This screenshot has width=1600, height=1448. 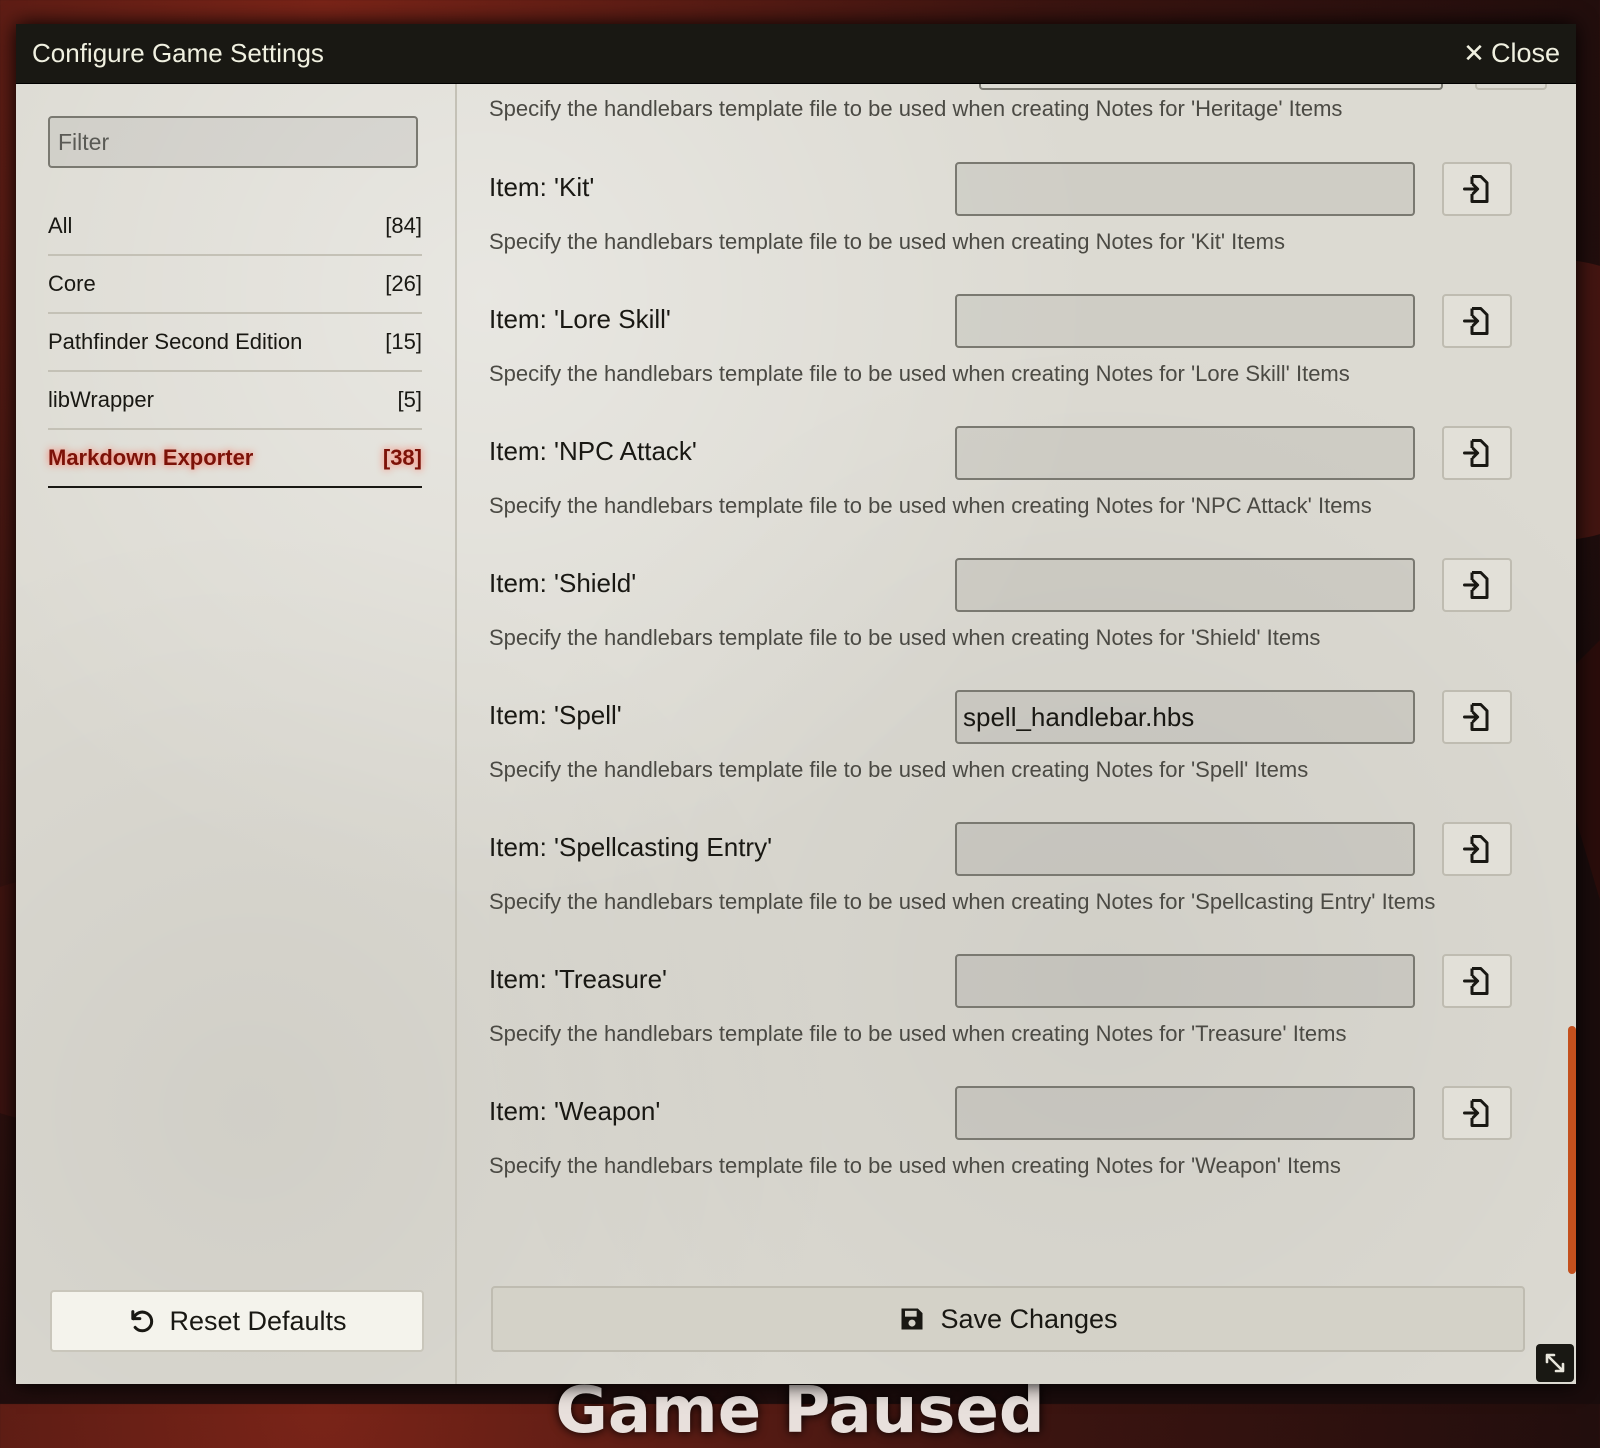 I want to click on category-label: libWrapper, so click(x=101, y=399).